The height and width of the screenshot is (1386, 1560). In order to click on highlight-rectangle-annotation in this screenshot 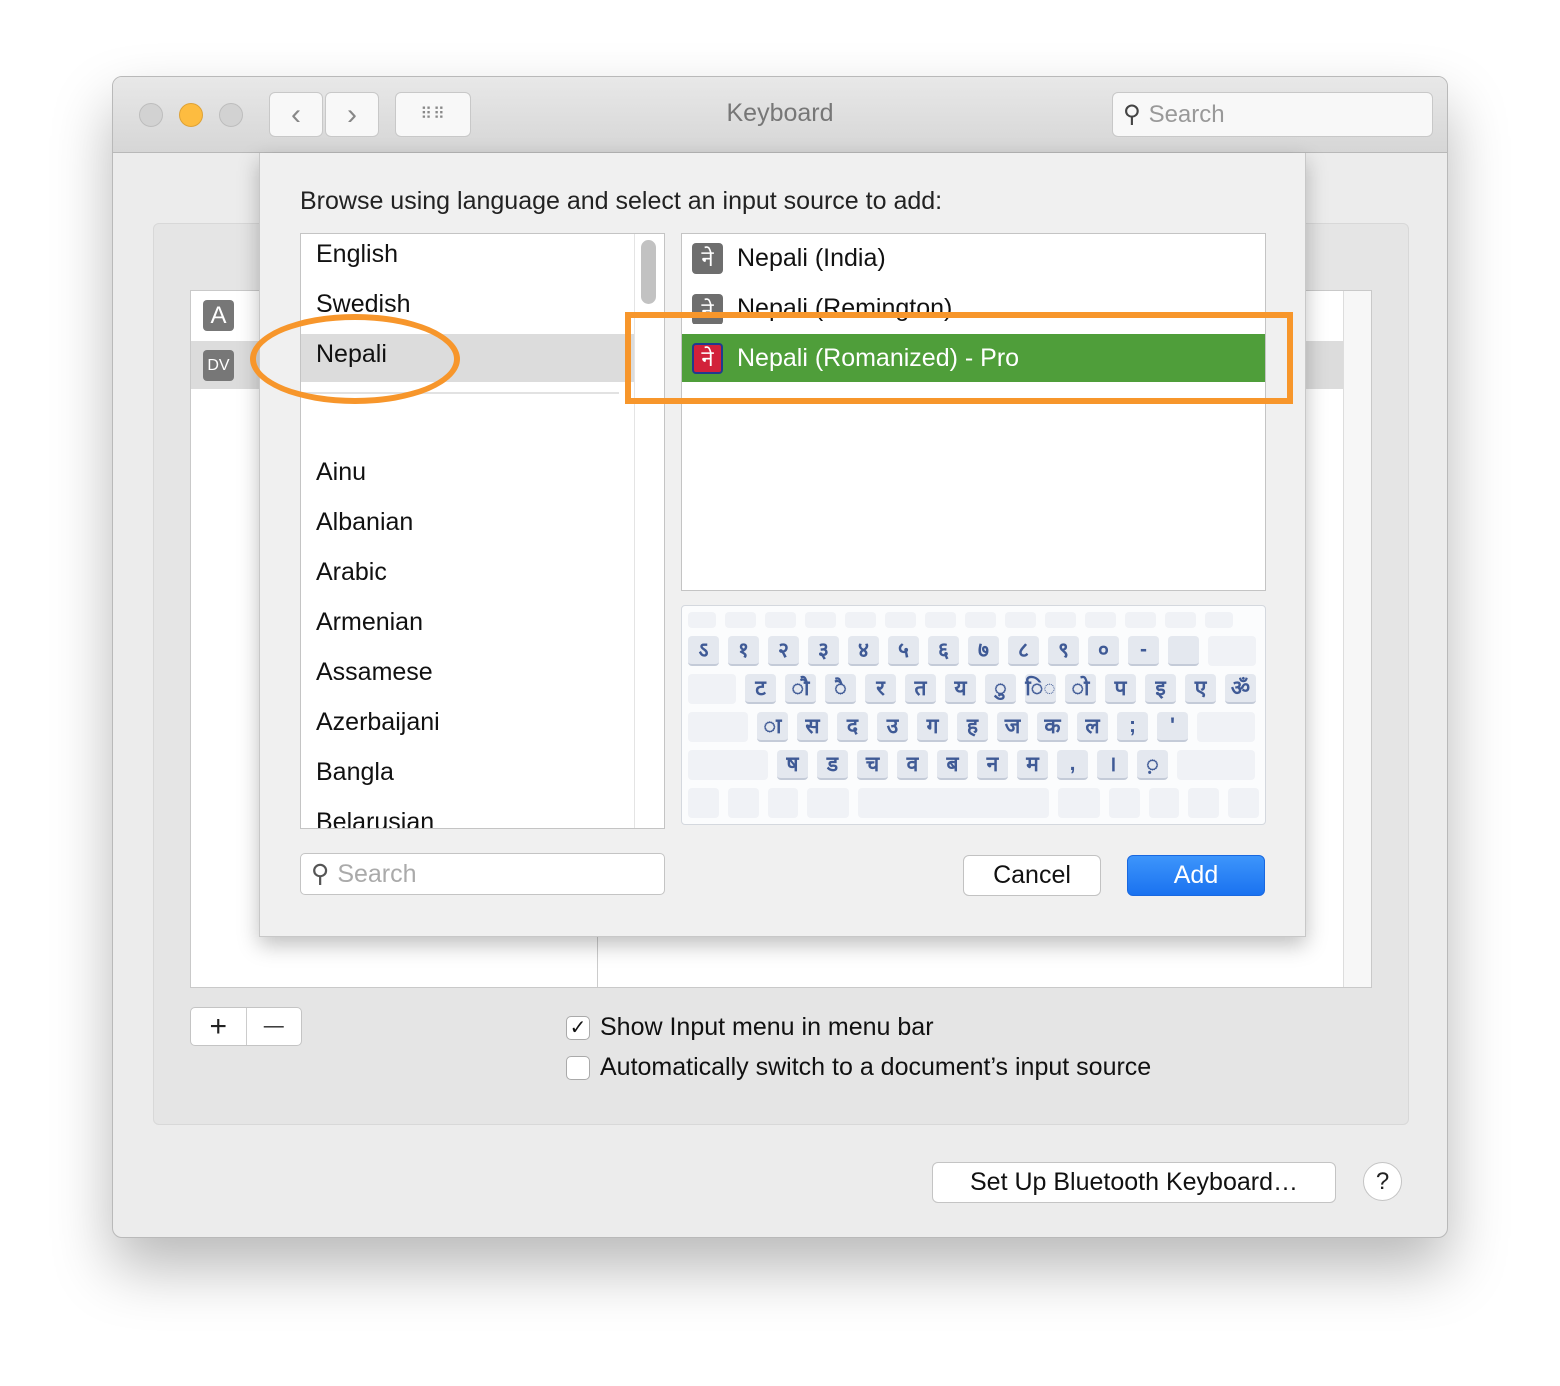, I will do `click(959, 358)`.